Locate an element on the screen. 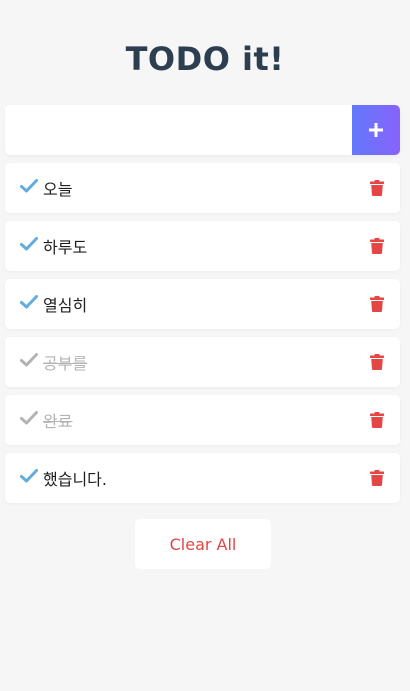  todo-item-text: 하루도 is located at coordinates (65, 247).